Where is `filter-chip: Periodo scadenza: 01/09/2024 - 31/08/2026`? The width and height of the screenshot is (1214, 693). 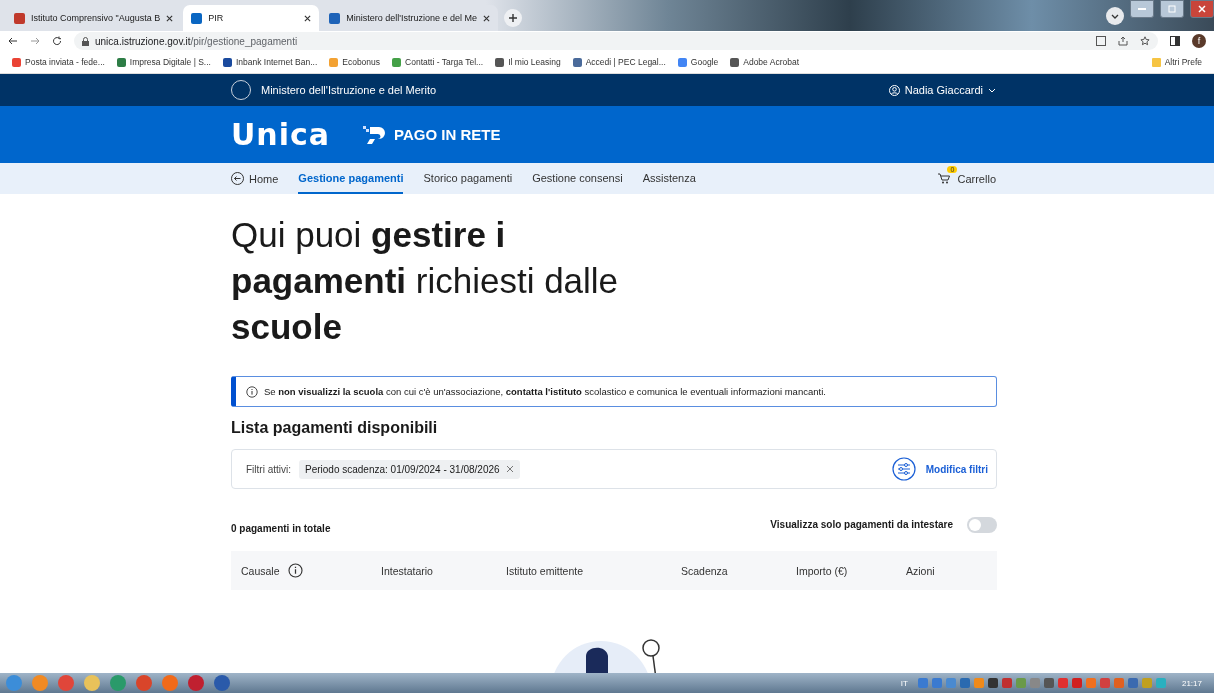
filter-chip: Periodo scadenza: 01/09/2024 - 31/08/2026 is located at coordinates (409, 469).